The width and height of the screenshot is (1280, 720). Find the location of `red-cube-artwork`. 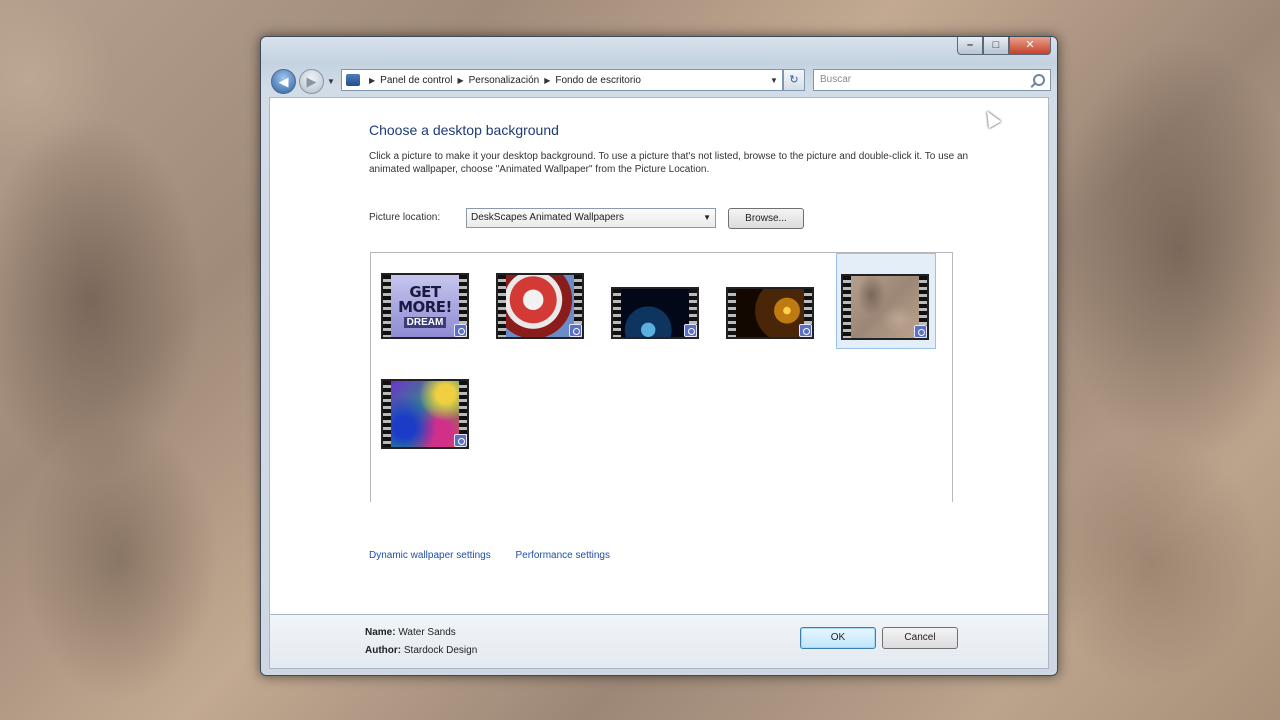

red-cube-artwork is located at coordinates (540, 306).